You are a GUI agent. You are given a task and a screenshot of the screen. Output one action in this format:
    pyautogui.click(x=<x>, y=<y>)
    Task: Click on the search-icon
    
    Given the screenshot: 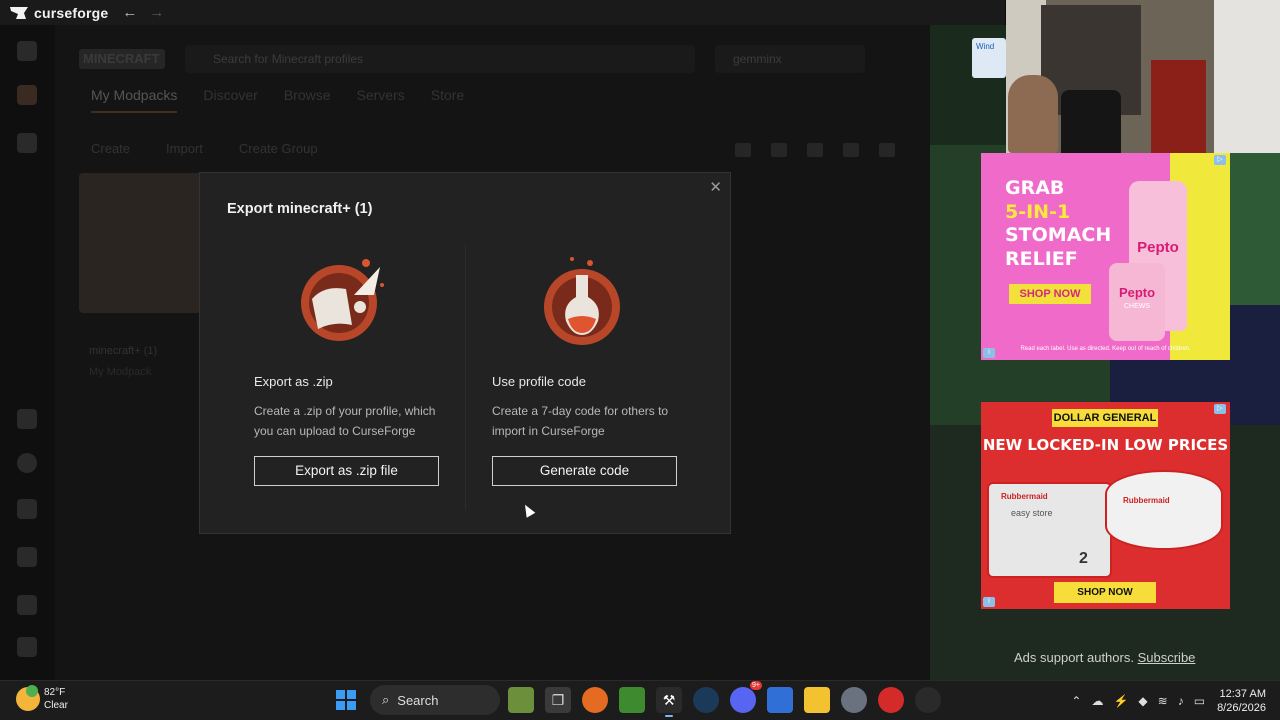 What is the action you would take?
    pyautogui.click(x=743, y=150)
    